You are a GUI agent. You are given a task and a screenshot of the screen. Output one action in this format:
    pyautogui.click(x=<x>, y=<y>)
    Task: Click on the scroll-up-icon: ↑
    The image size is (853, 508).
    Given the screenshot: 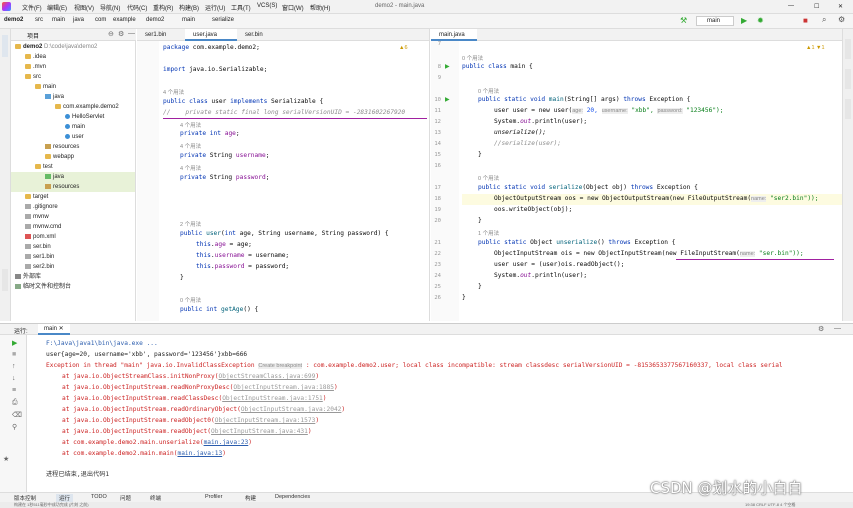 What is the action you would take?
    pyautogui.click(x=14, y=366)
    